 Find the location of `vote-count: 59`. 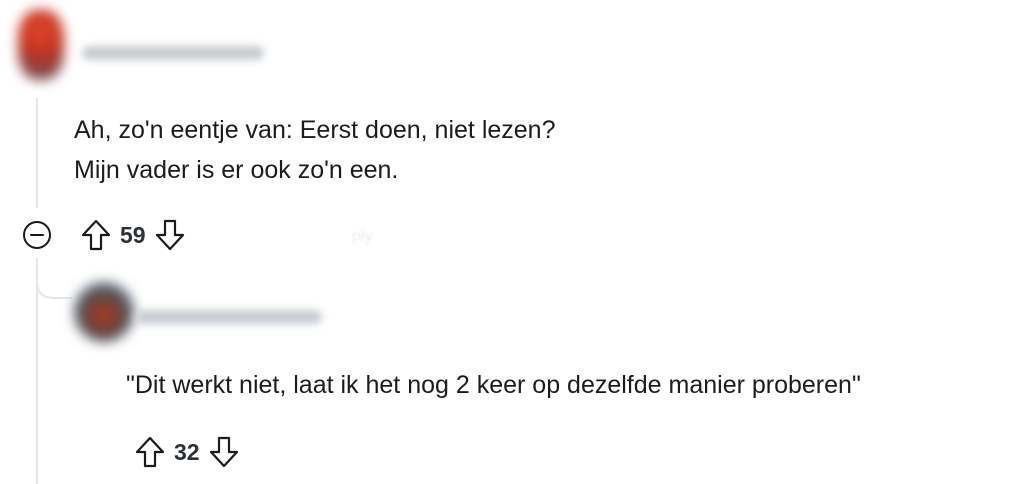

vote-count: 59 is located at coordinates (133, 234).